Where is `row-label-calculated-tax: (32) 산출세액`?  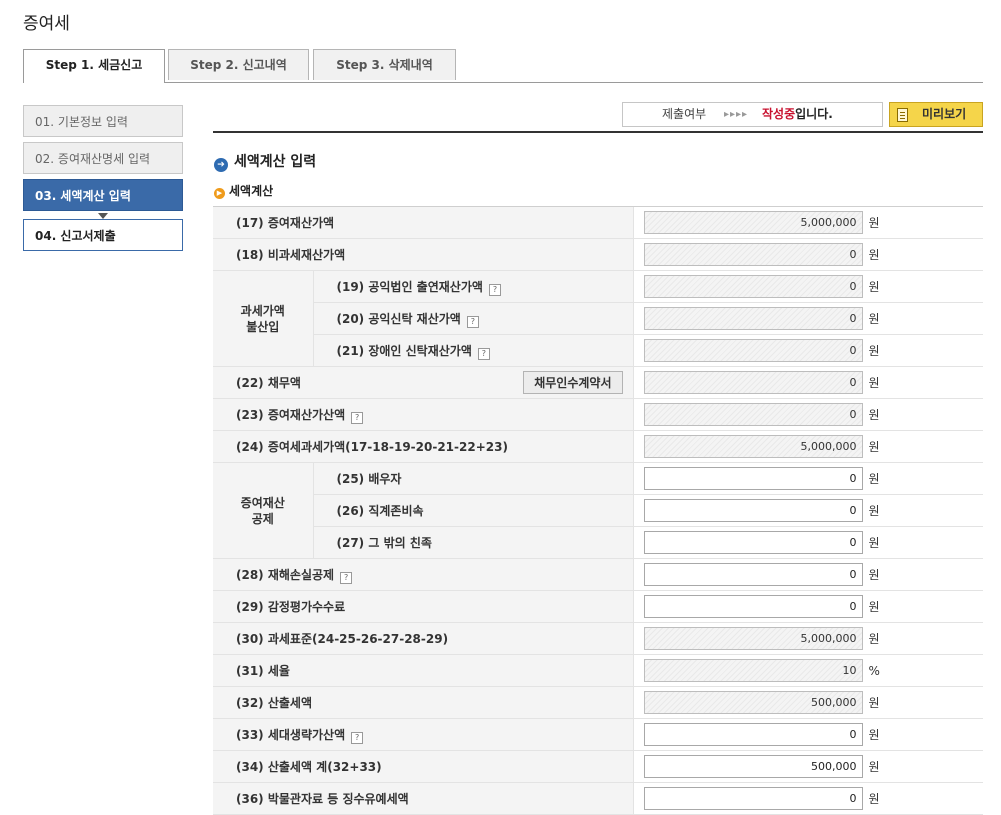
row-label-calculated-tax: (32) 산출세액 is located at coordinates (423, 702).